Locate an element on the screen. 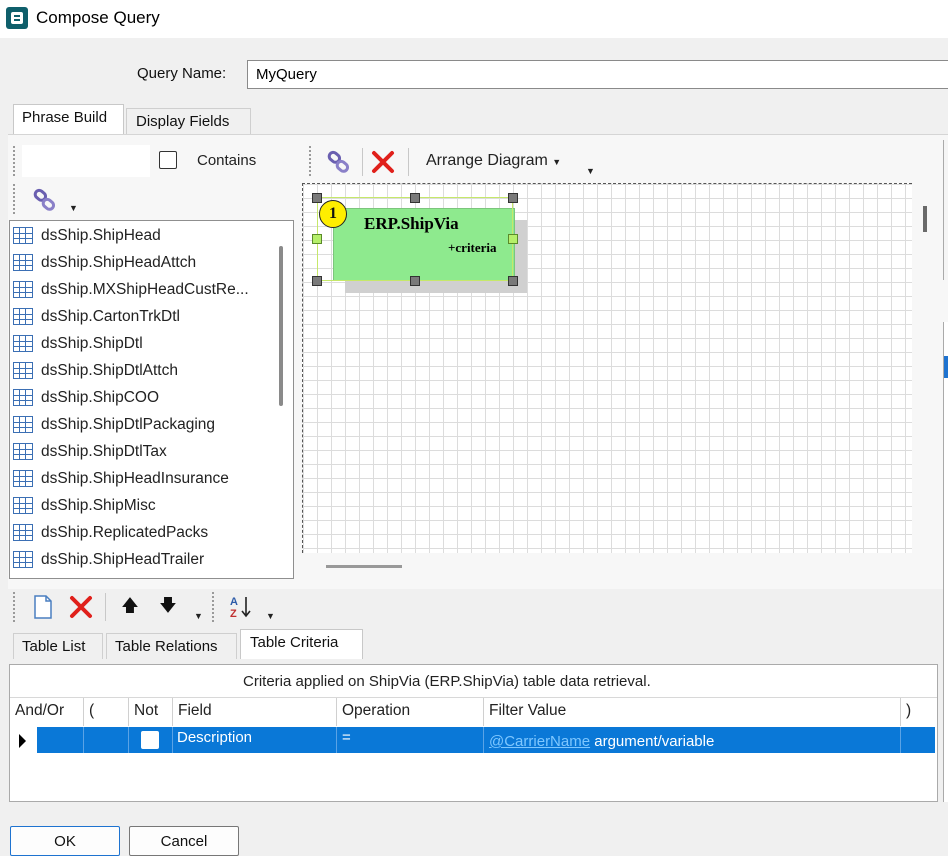 This screenshot has width=948, height=856. search-input is located at coordinates (86, 161).